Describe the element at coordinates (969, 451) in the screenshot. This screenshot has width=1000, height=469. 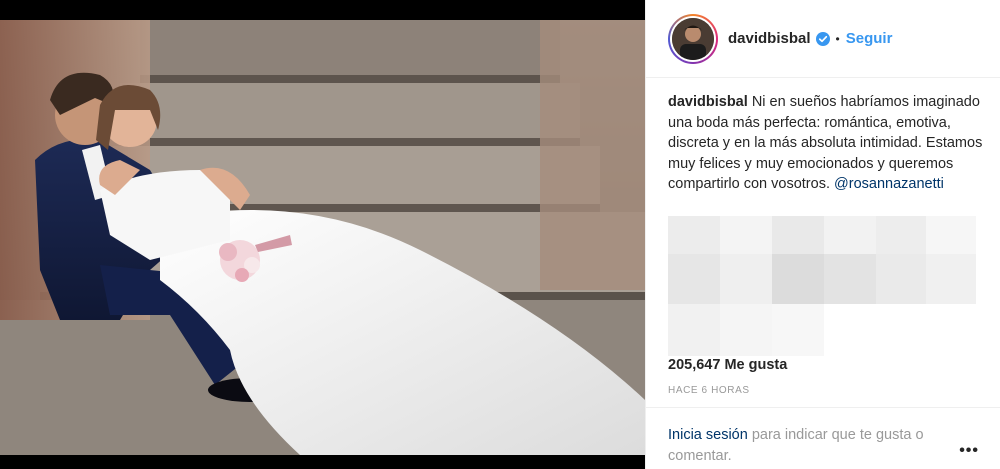
I see `more-options-icon: •••` at that location.